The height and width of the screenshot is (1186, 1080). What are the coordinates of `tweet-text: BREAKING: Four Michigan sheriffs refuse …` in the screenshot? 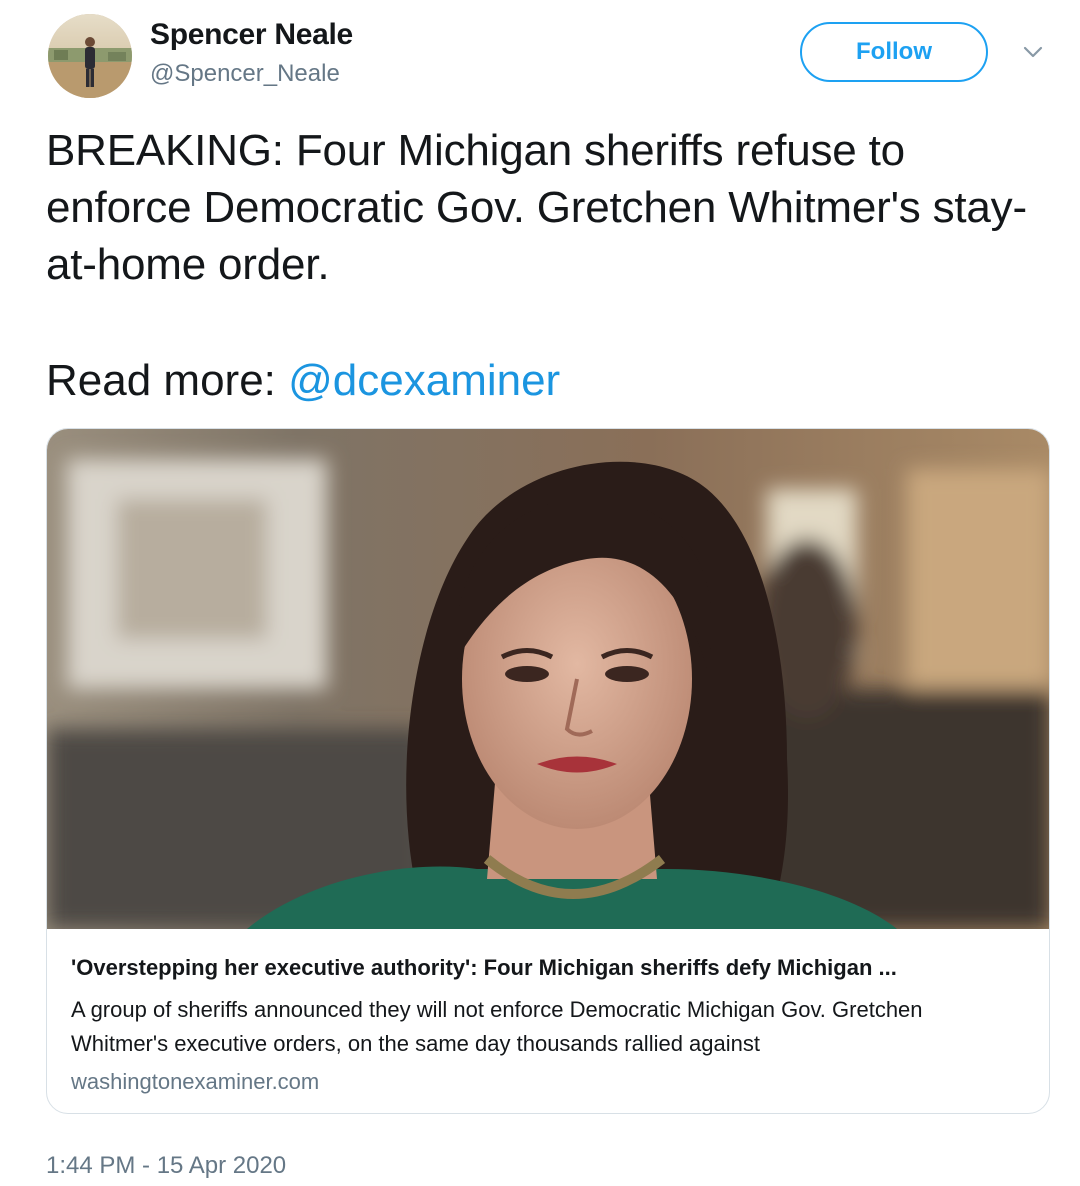 It's located at (536, 207).